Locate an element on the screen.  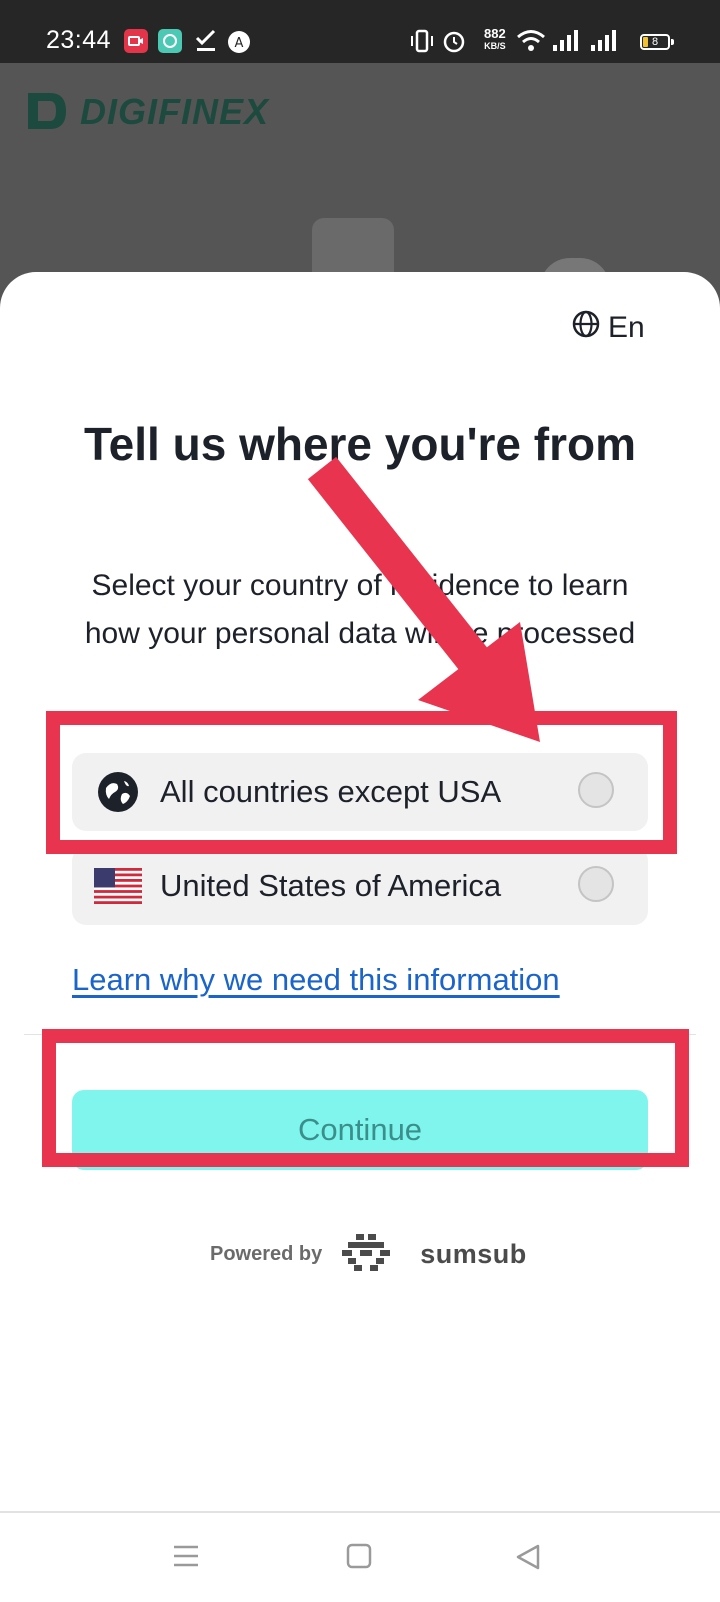
annotation-arrow-icon is located at coordinates (423, 599).